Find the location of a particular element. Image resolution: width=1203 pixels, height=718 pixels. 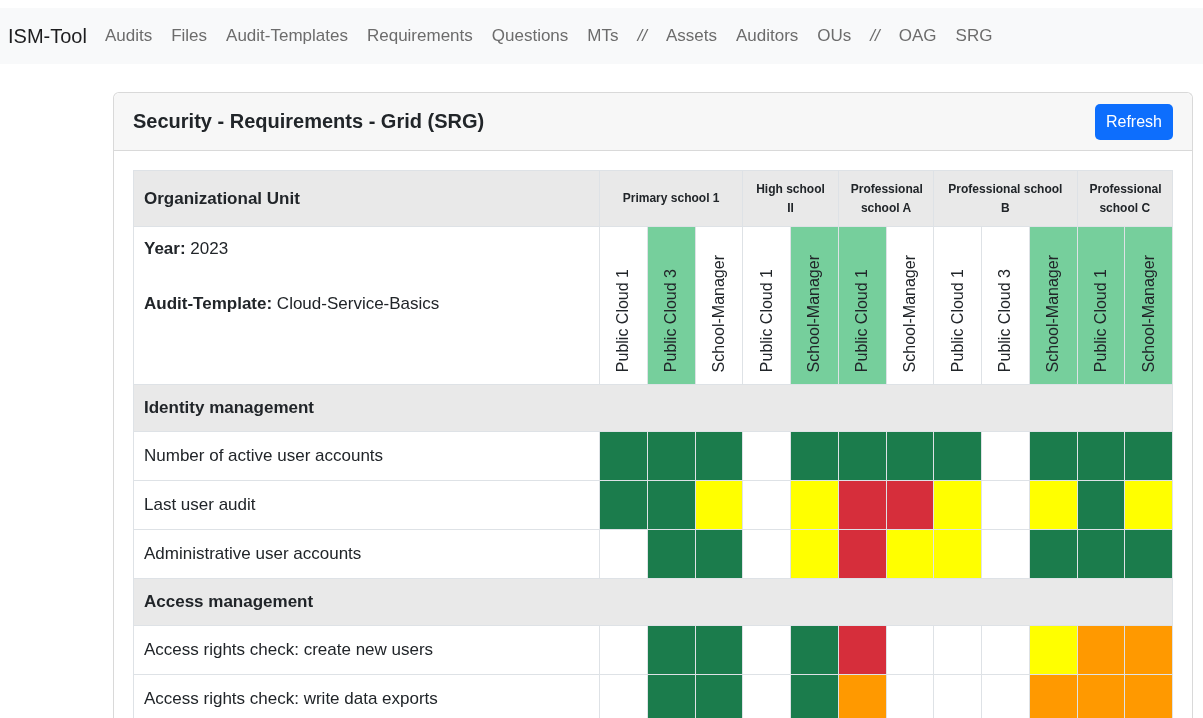

nav-link: Questions is located at coordinates (530, 36).